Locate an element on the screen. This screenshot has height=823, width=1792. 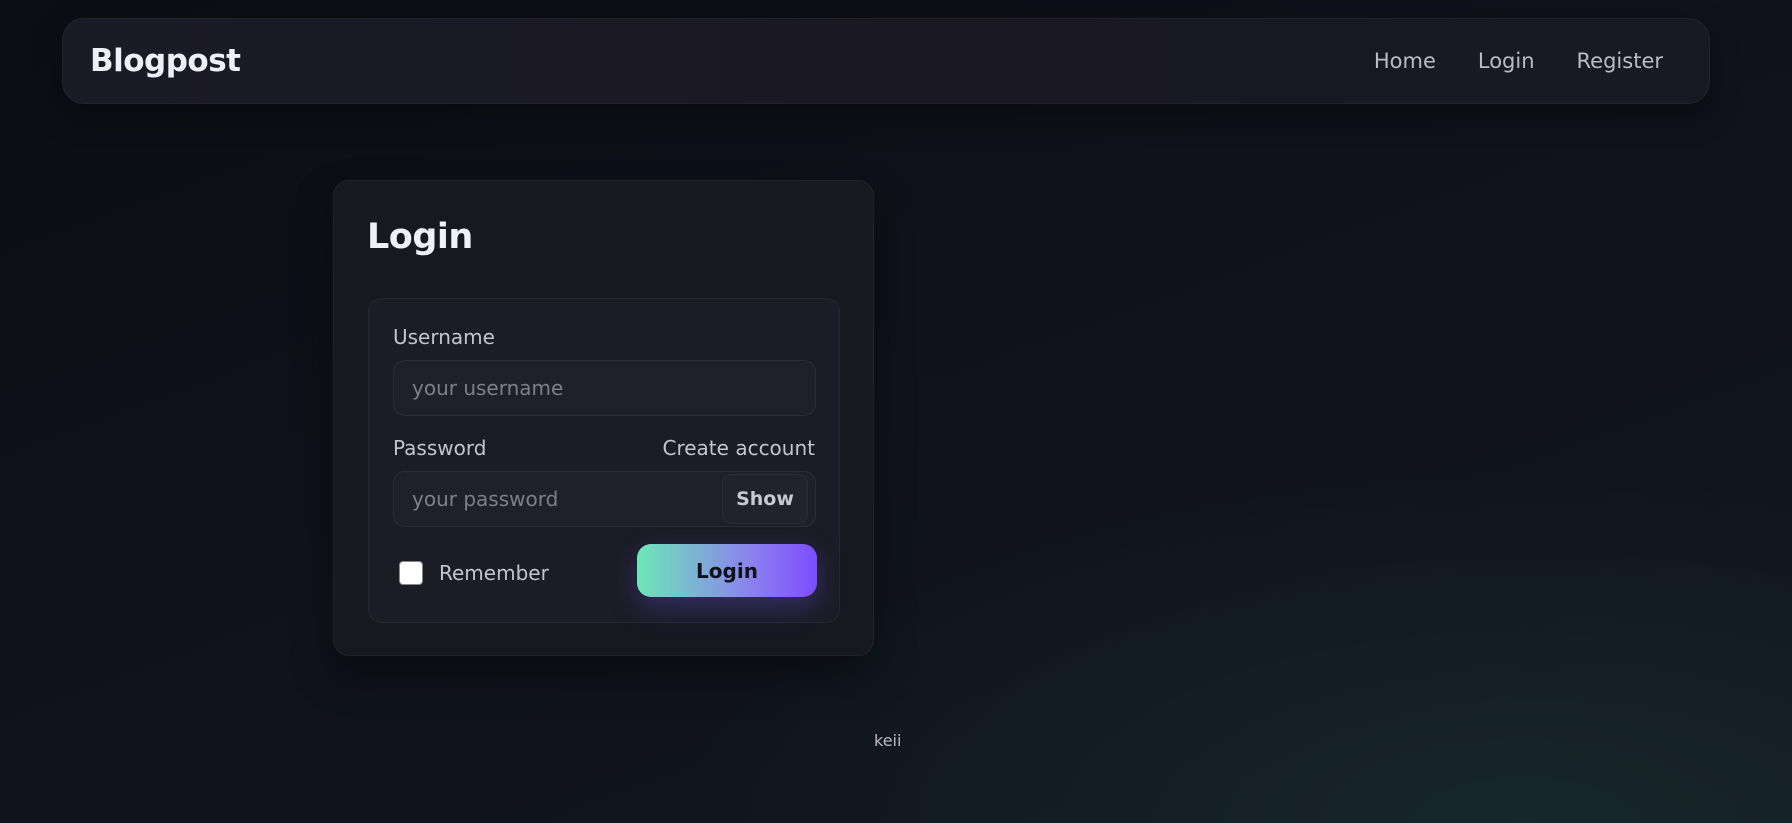
username-label: Username is located at coordinates (444, 337).